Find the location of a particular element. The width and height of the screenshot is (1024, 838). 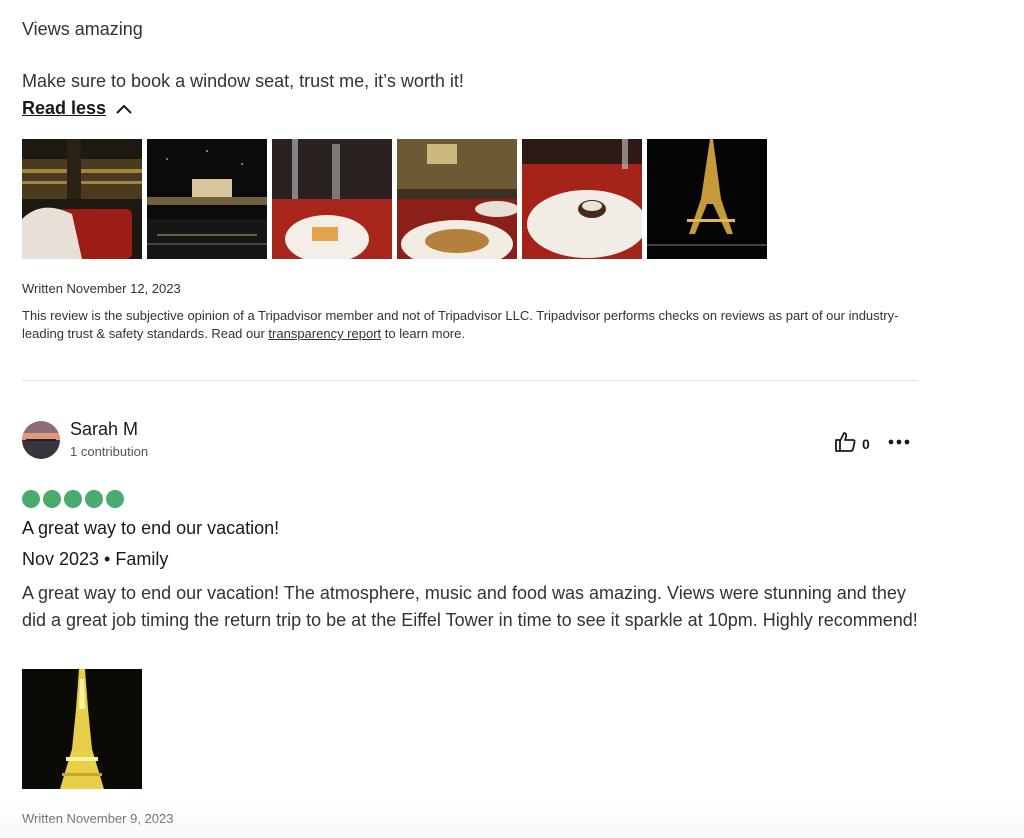

helpful-vote-button: 0 is located at coordinates (852, 443).